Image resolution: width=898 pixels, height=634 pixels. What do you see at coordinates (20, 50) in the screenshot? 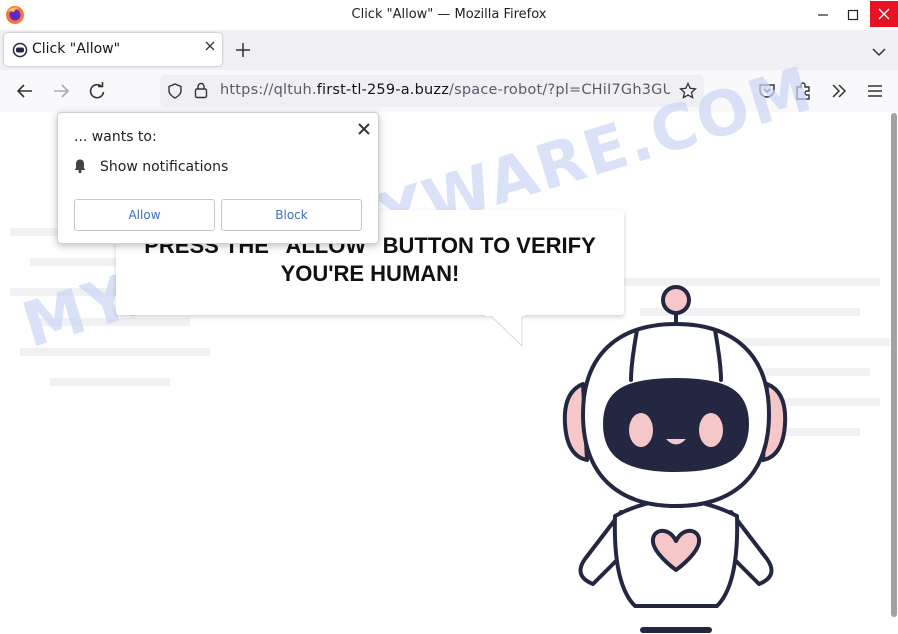
I see `robot-favicon-icon` at bounding box center [20, 50].